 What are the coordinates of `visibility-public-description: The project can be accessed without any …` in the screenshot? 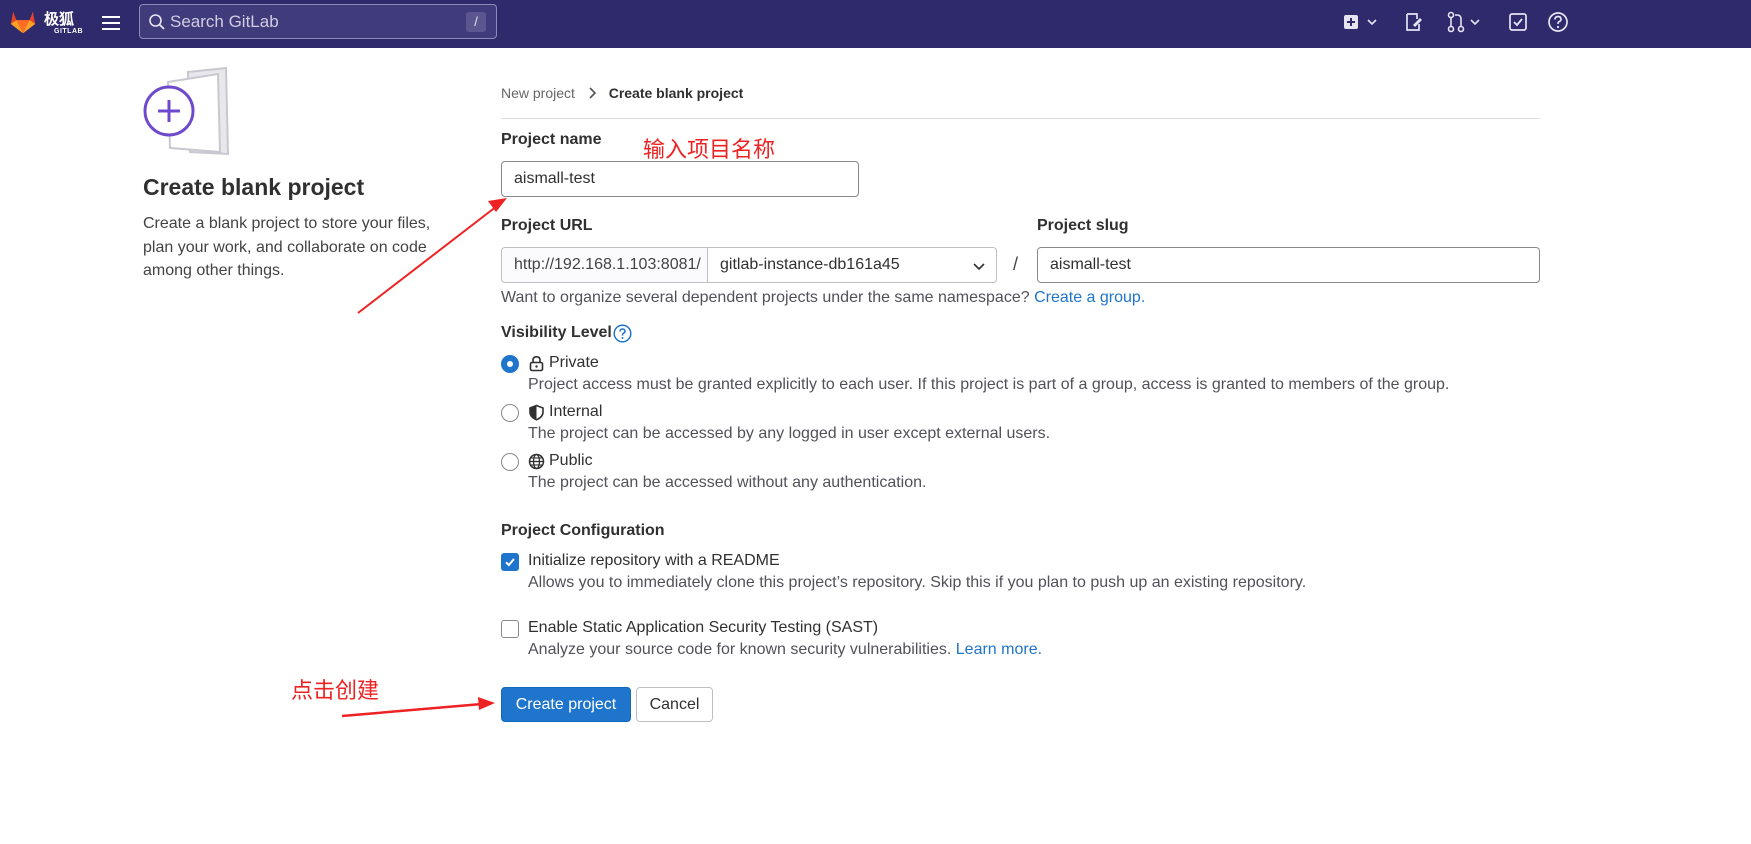 It's located at (727, 482).